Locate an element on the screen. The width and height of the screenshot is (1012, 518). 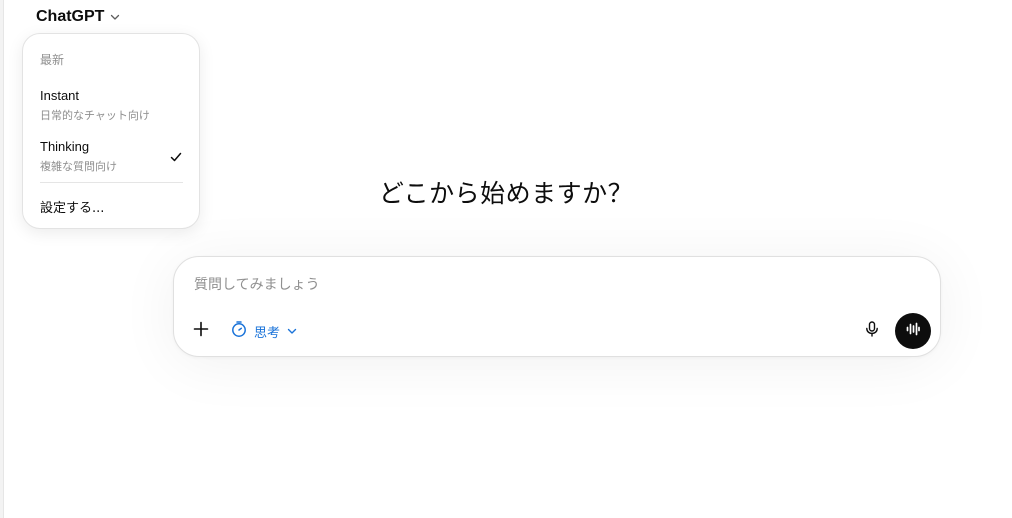
sidebar-edge is located at coordinates (2, 259).